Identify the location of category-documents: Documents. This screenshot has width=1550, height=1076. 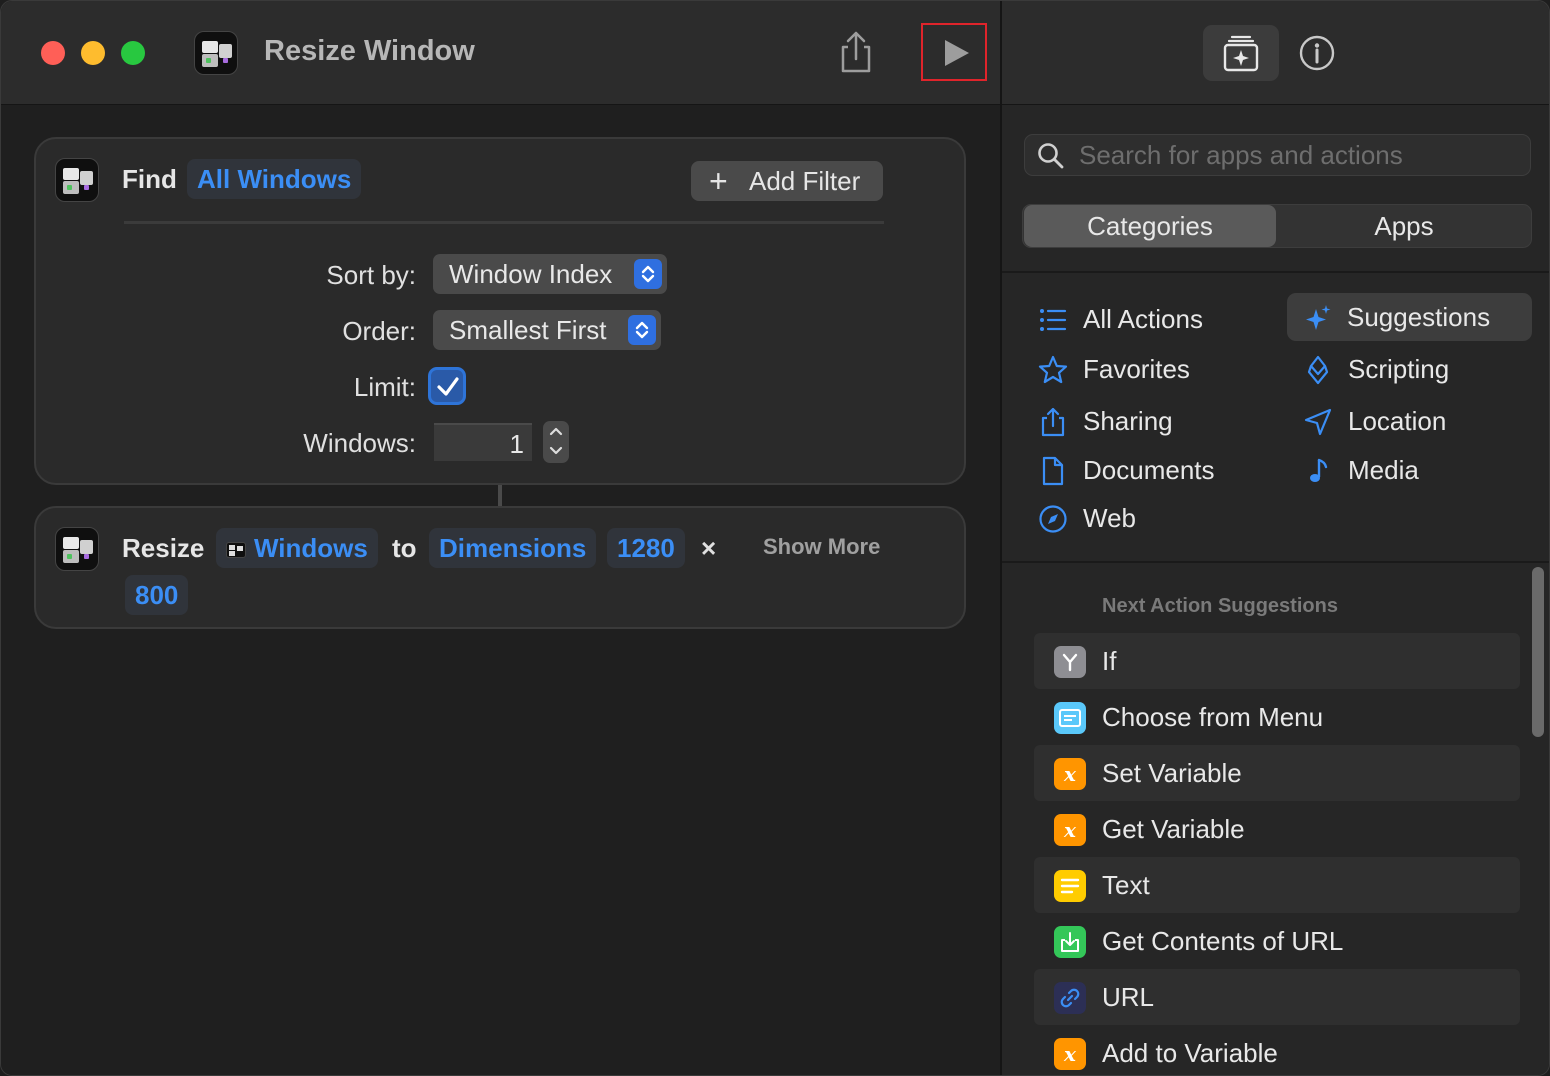
(1148, 470).